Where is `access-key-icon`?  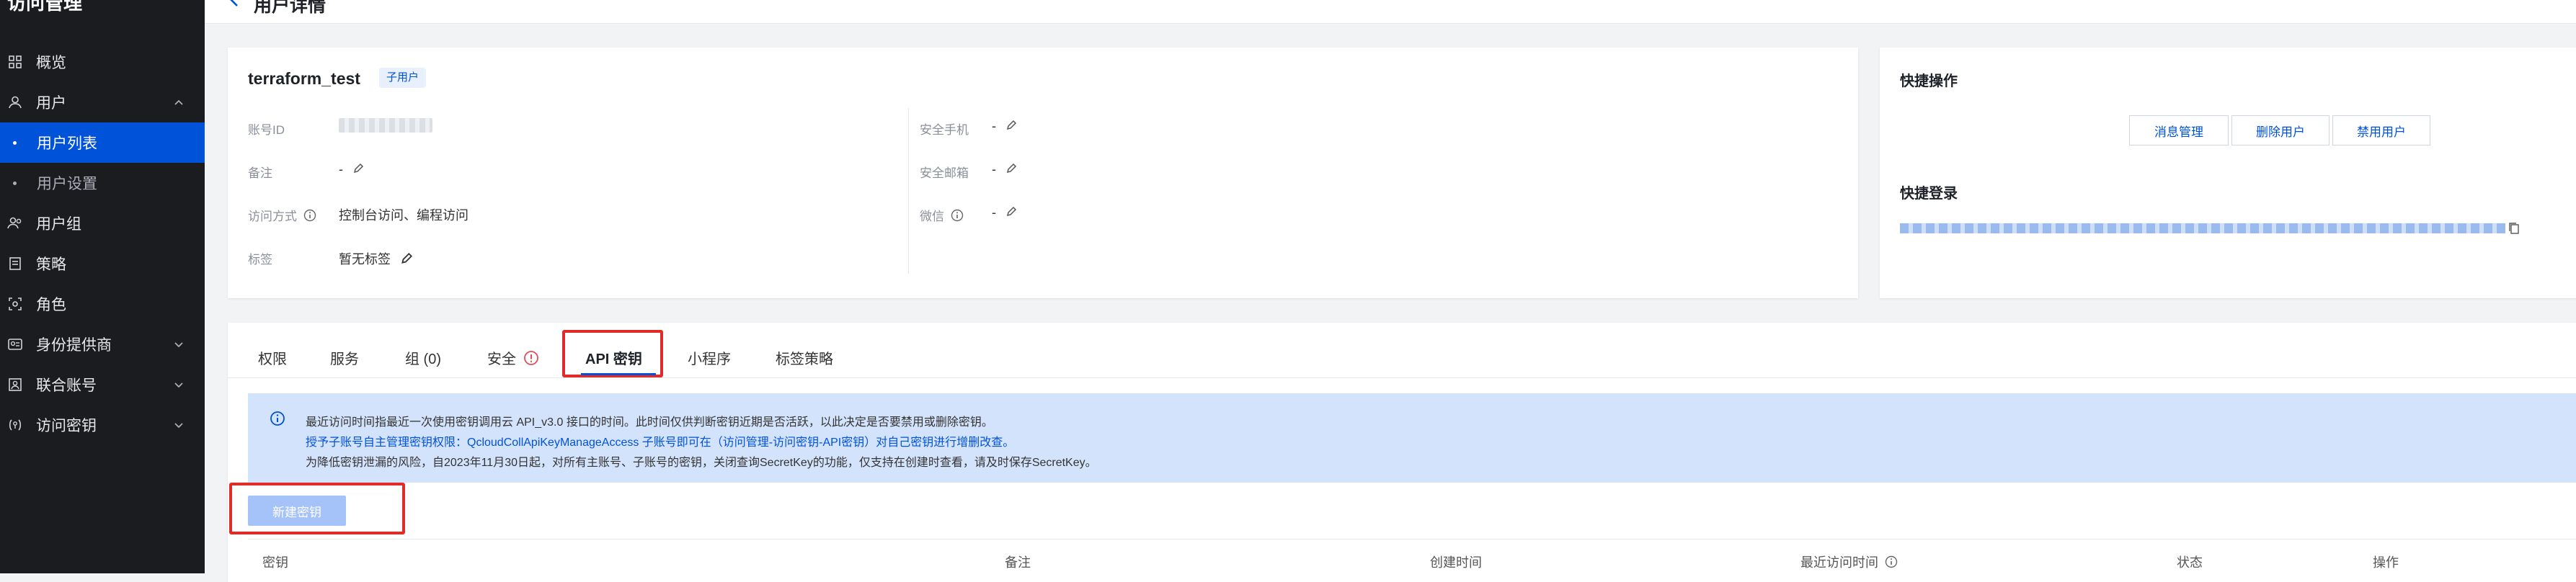
access-key-icon is located at coordinates (15, 425).